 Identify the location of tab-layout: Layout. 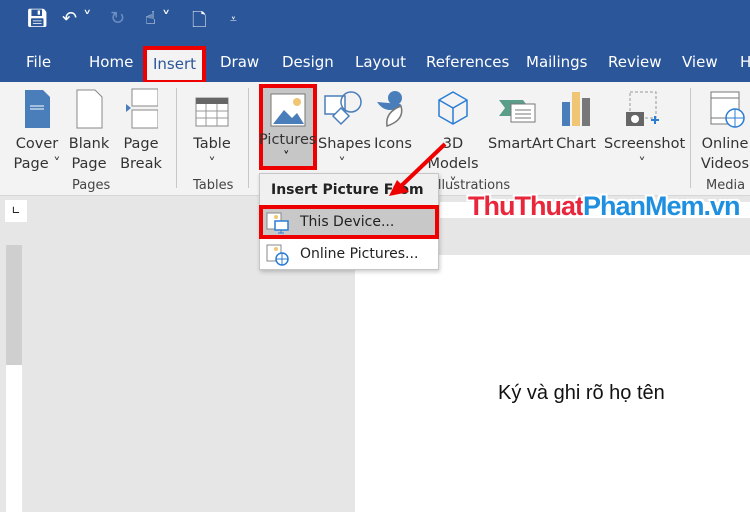
(380, 62).